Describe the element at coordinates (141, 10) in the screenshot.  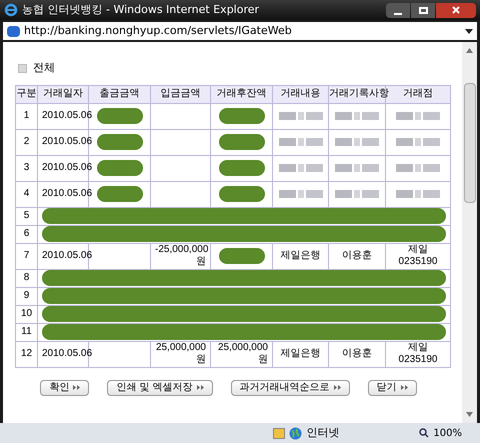
I see `window-title: 농협 인터넷뱅킹 - Windows Internet Explorer` at that location.